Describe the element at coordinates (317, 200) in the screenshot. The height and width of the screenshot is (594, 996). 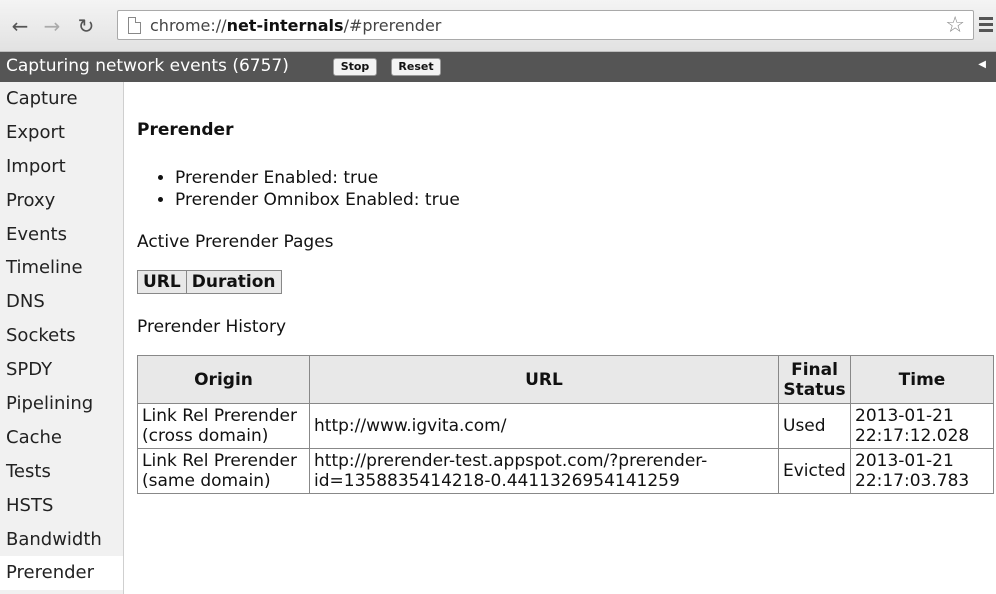
I see `list-item: Prerender Omnibox Enabled: true` at that location.